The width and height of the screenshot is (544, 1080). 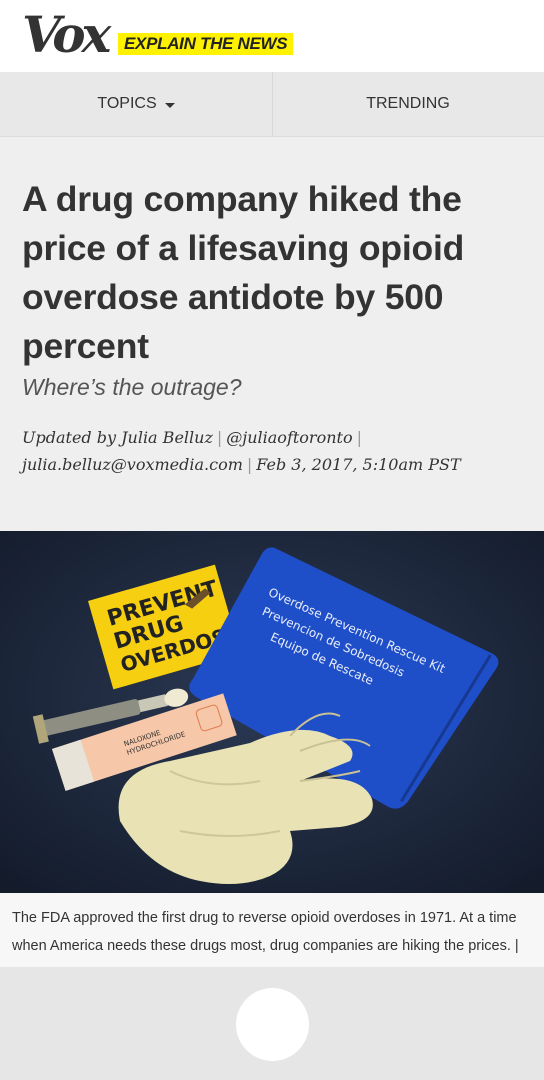 What do you see at coordinates (66, 35) in the screenshot?
I see `vox-logo: Vox` at bounding box center [66, 35].